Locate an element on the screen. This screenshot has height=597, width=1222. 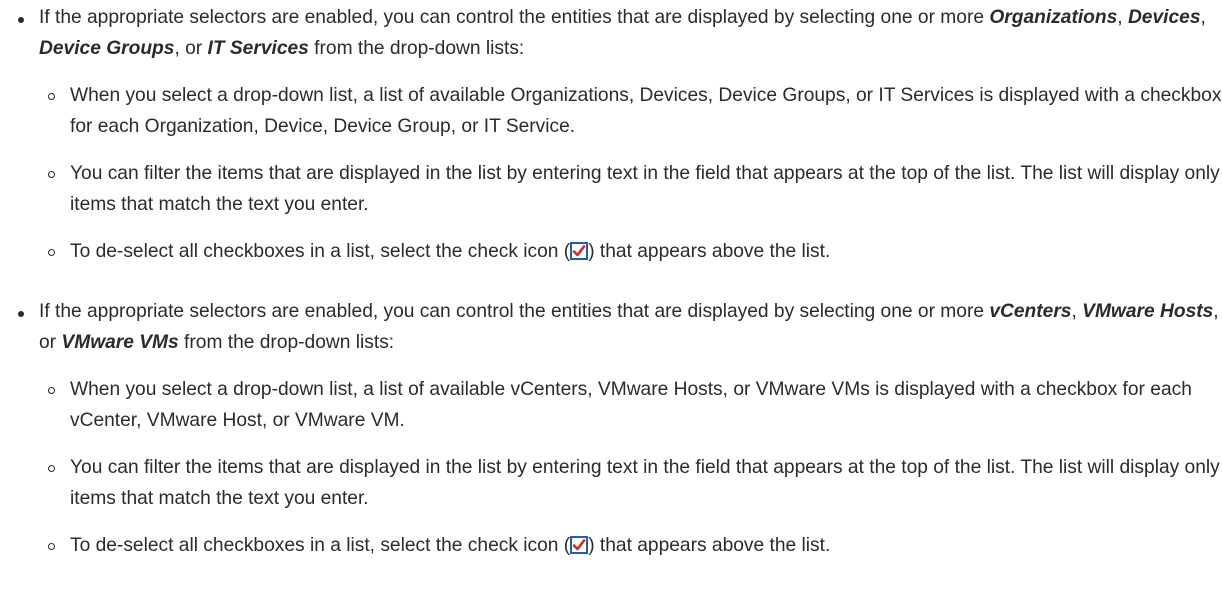
term-vcenters: vCenters is located at coordinates (1030, 311).